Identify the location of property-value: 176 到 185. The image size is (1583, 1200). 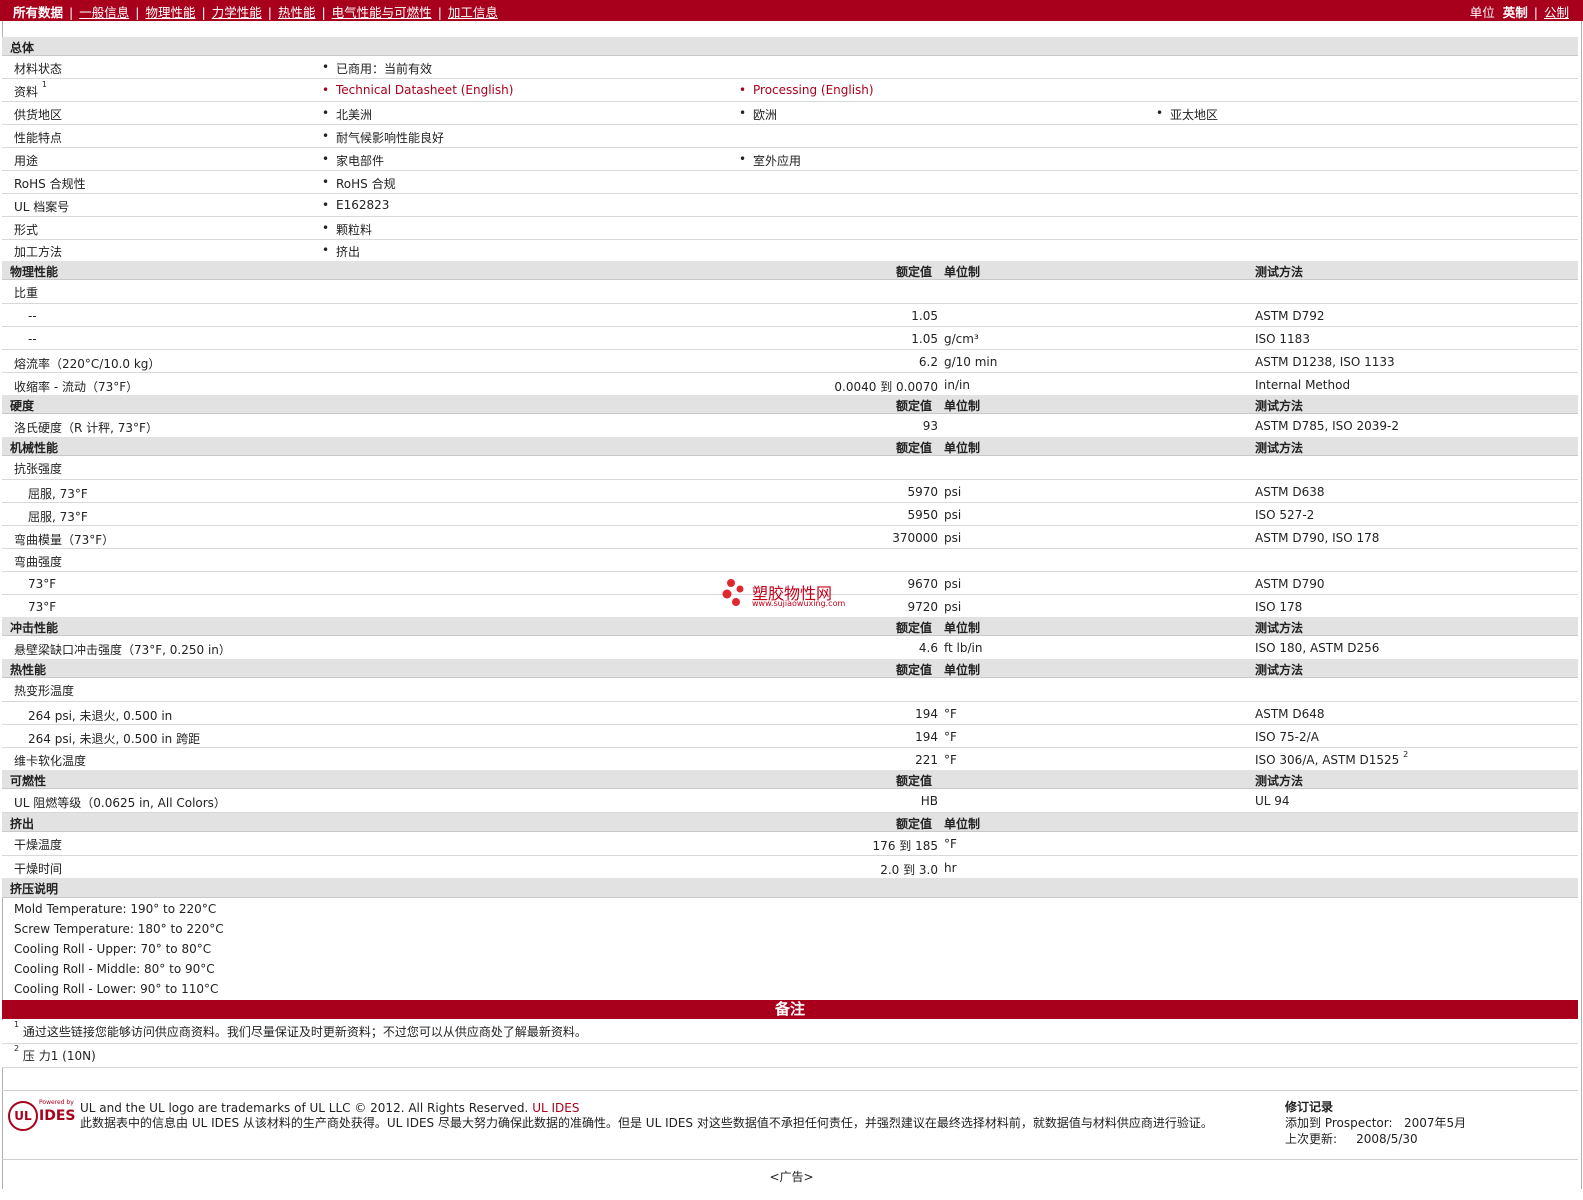
(905, 846).